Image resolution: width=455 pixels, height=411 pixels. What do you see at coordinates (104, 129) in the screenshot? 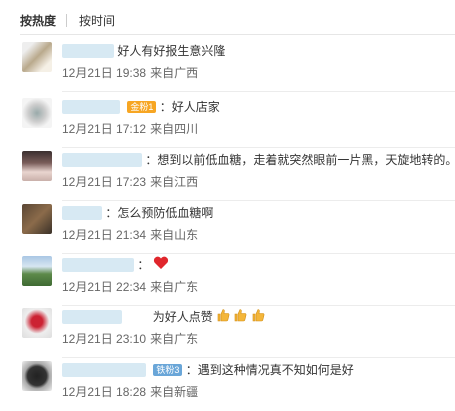
I see `comment-date: 12月21日 17:12` at bounding box center [104, 129].